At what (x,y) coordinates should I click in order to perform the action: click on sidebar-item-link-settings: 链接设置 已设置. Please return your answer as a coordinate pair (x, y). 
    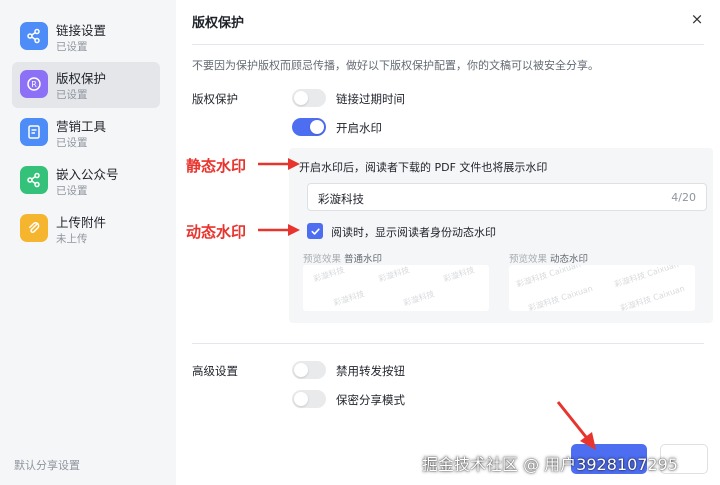
    Looking at the image, I should click on (86, 37).